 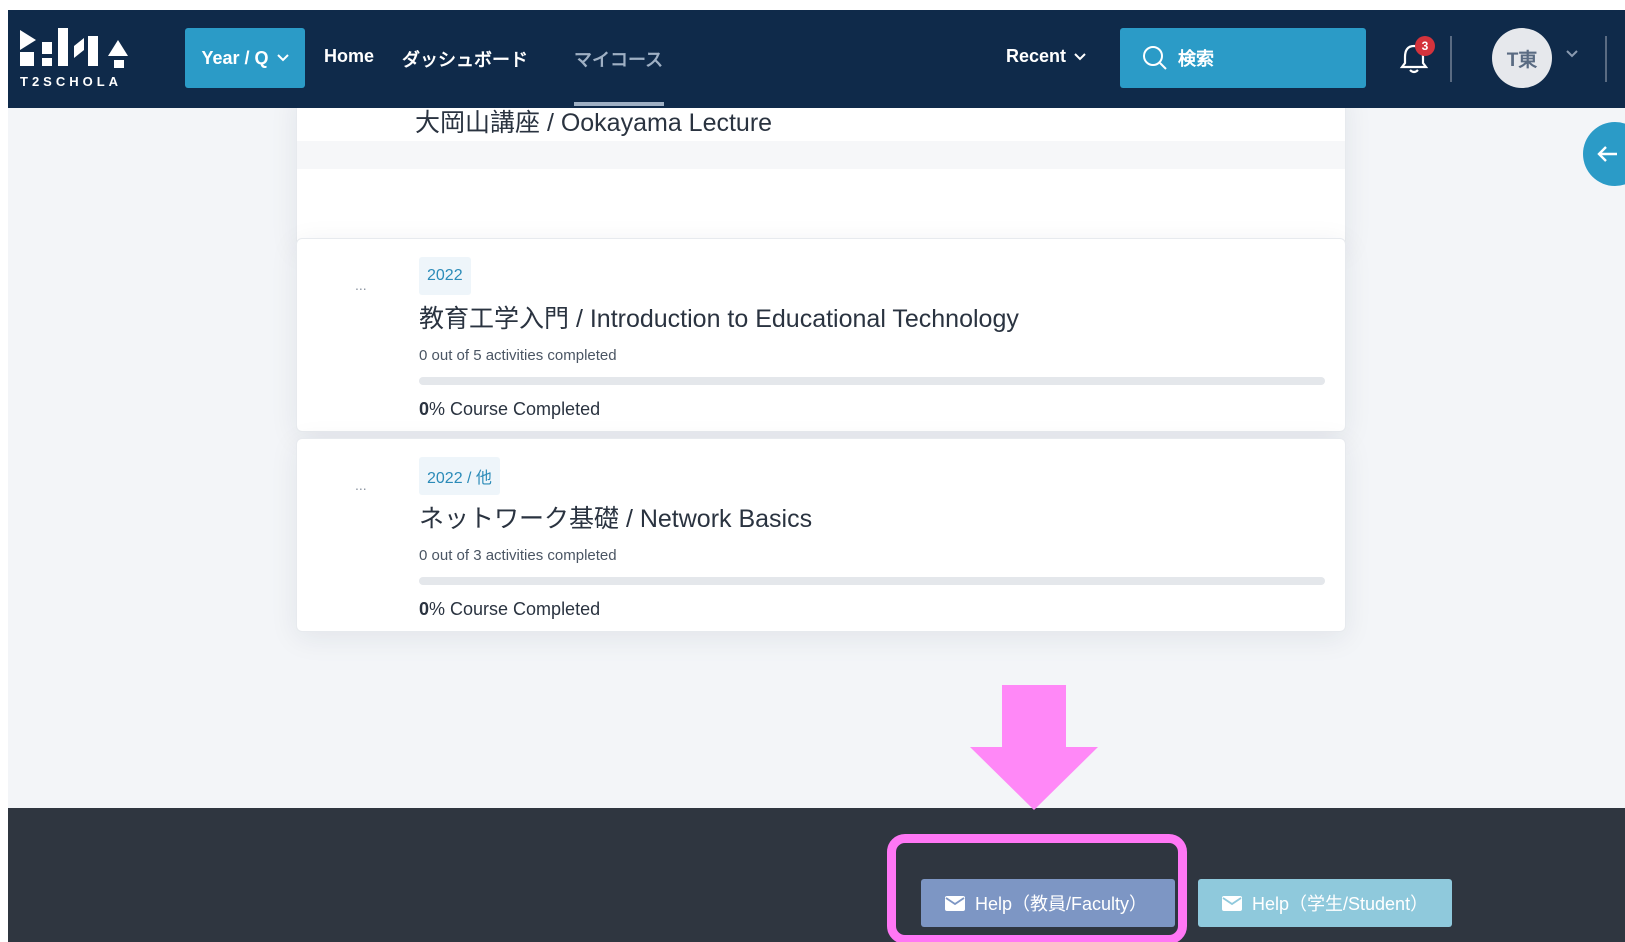 I want to click on search-label: 検索, so click(x=1196, y=59).